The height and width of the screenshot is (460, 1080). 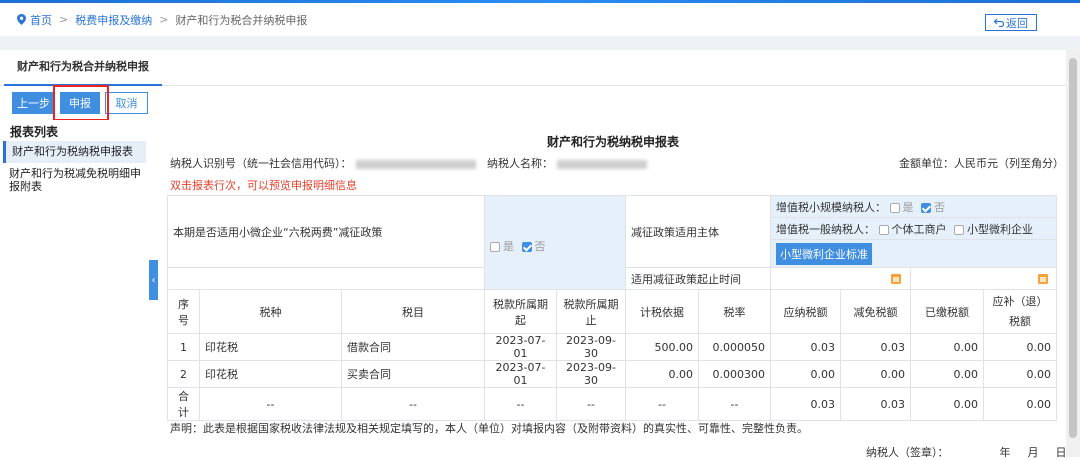 I want to click on sidebar-item-tax-return: 财产和行为税纳税申报表, so click(x=74, y=152).